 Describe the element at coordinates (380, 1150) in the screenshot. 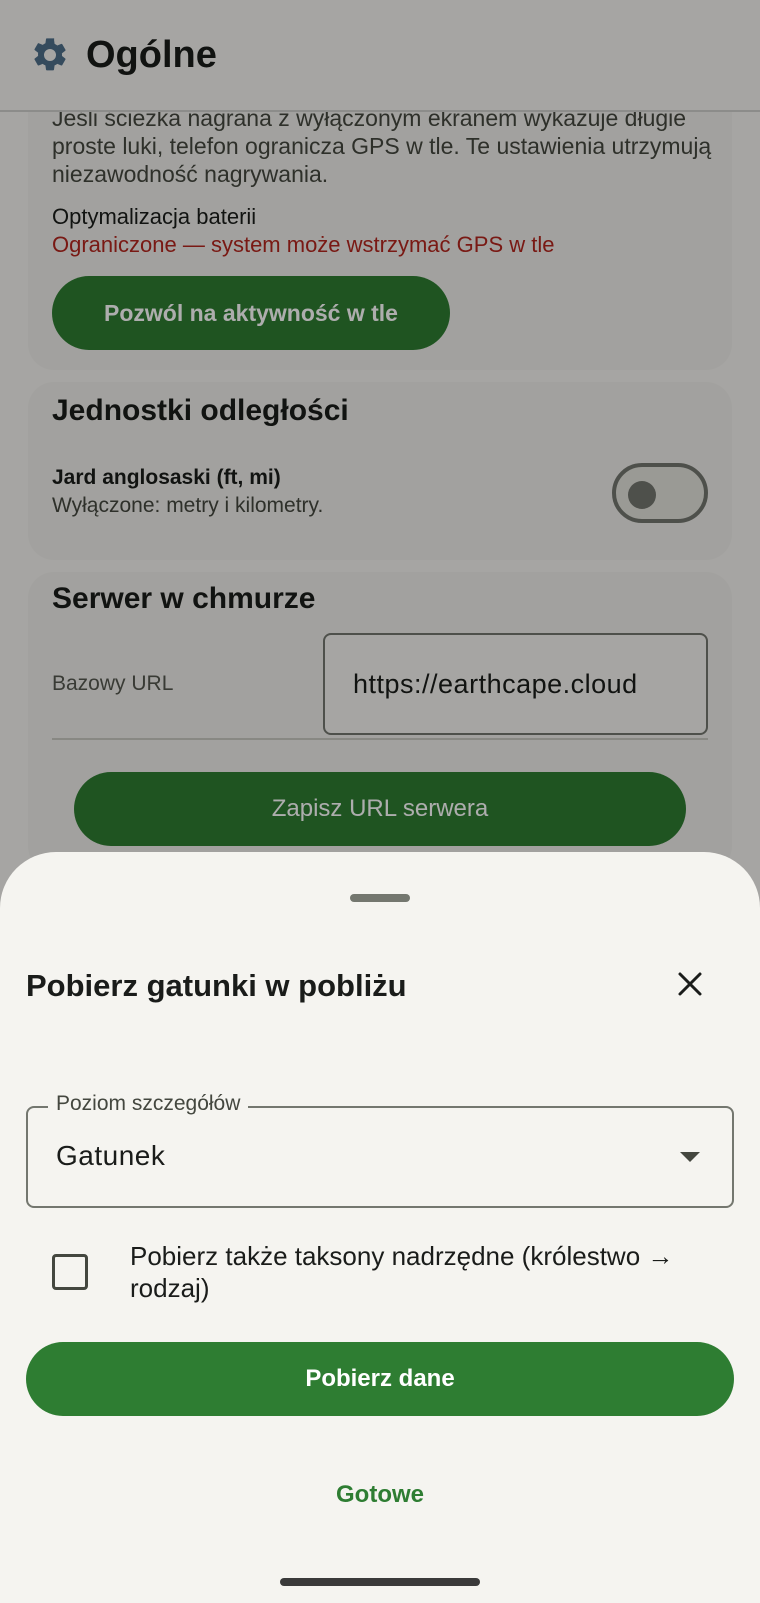

I see `detail-level-dropdown: Poziom szczegółów Gatunek` at that location.